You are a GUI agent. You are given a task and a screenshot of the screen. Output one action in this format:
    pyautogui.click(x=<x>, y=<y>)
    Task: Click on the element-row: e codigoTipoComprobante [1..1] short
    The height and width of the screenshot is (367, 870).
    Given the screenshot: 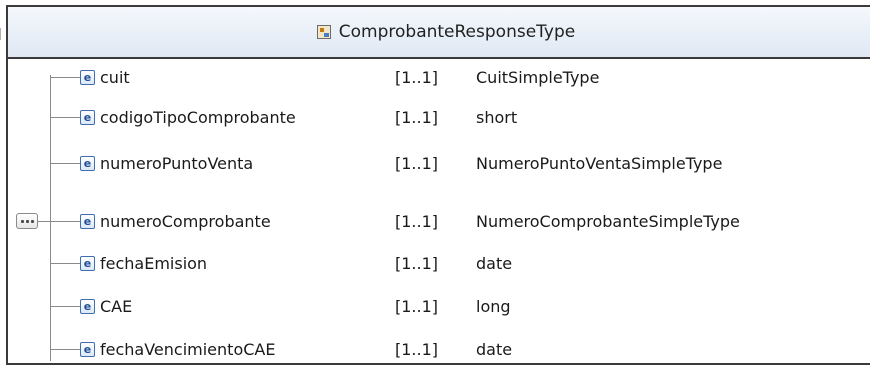 What is the action you would take?
    pyautogui.click(x=283, y=117)
    